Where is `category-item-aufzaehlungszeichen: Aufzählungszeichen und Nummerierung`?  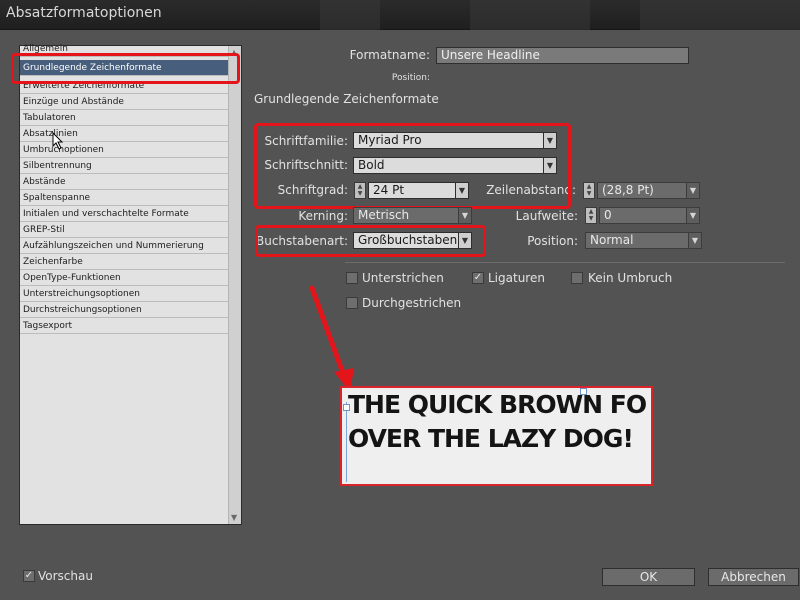 category-item-aufzaehlungszeichen: Aufzählungszeichen und Nummerierung is located at coordinates (124, 246).